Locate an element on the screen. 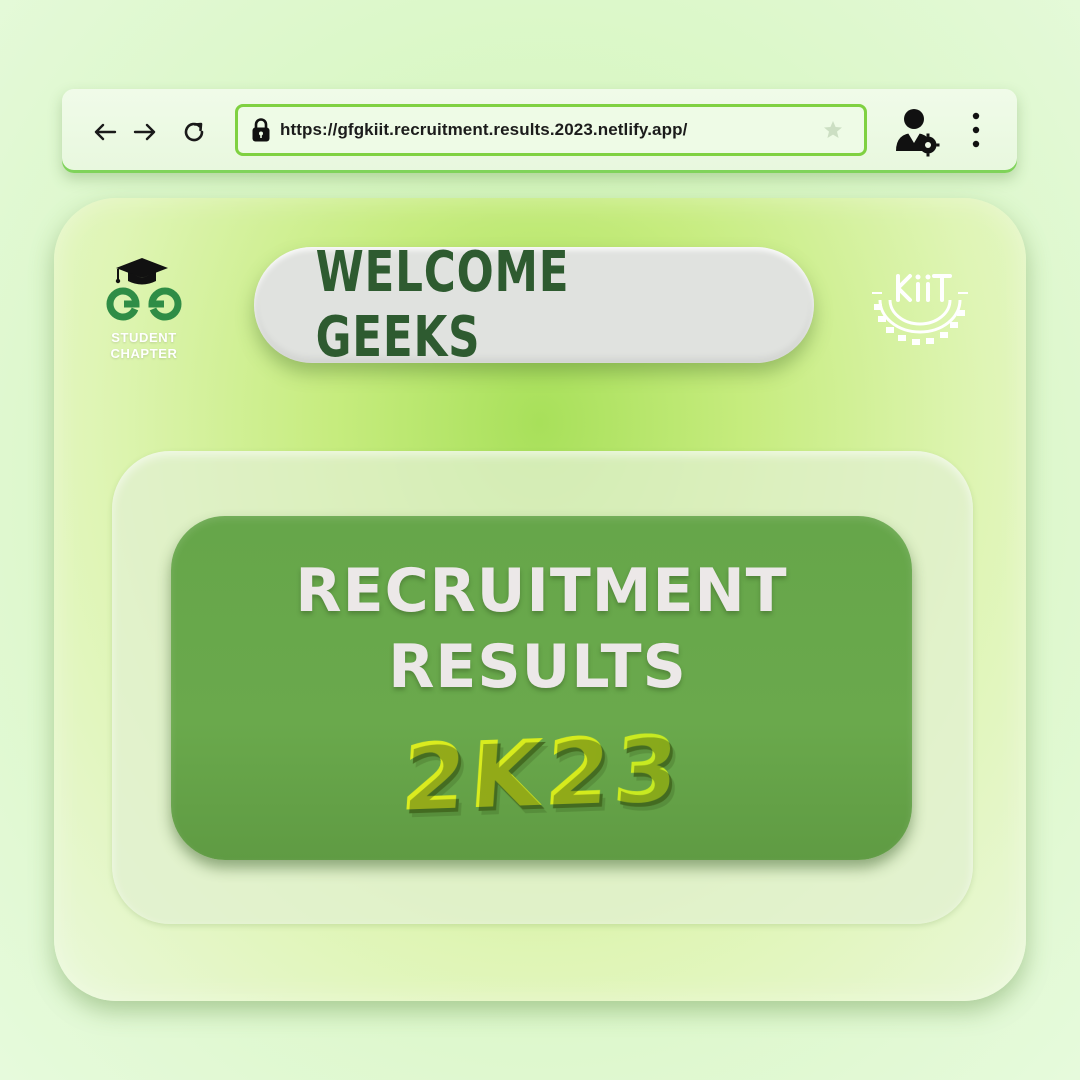 The width and height of the screenshot is (1080, 1080). arrow-right-icon is located at coordinates (144, 132).